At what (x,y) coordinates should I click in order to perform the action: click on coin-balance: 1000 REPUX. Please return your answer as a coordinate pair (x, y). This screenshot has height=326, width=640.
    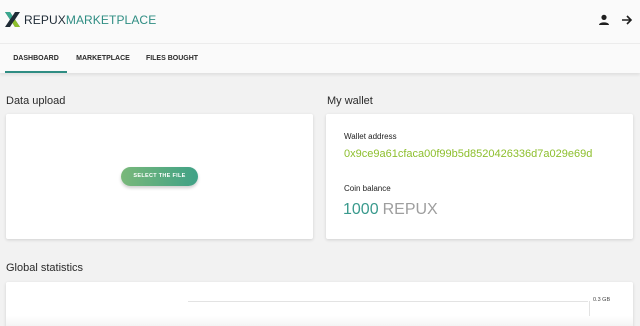
    Looking at the image, I should click on (390, 210).